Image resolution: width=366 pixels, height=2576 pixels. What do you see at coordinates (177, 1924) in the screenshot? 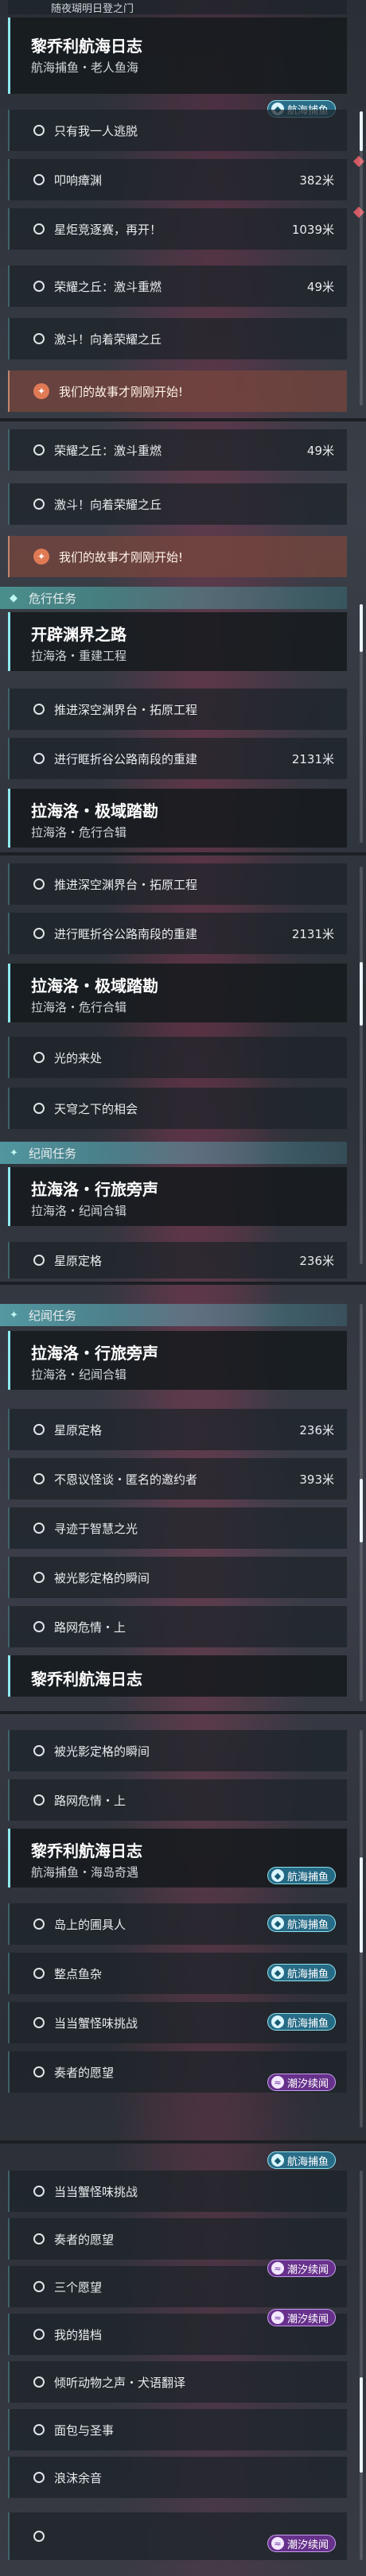
I see `quest-step-row: 岛上的圃具人 ◆ 航海捕鱼` at bounding box center [177, 1924].